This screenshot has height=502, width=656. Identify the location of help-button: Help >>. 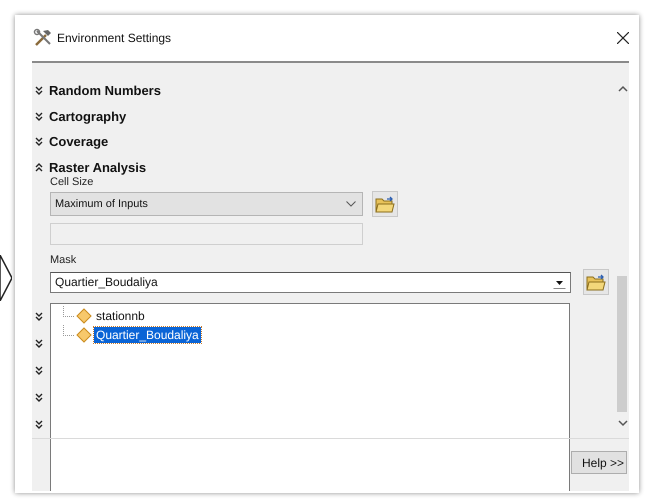
(599, 462).